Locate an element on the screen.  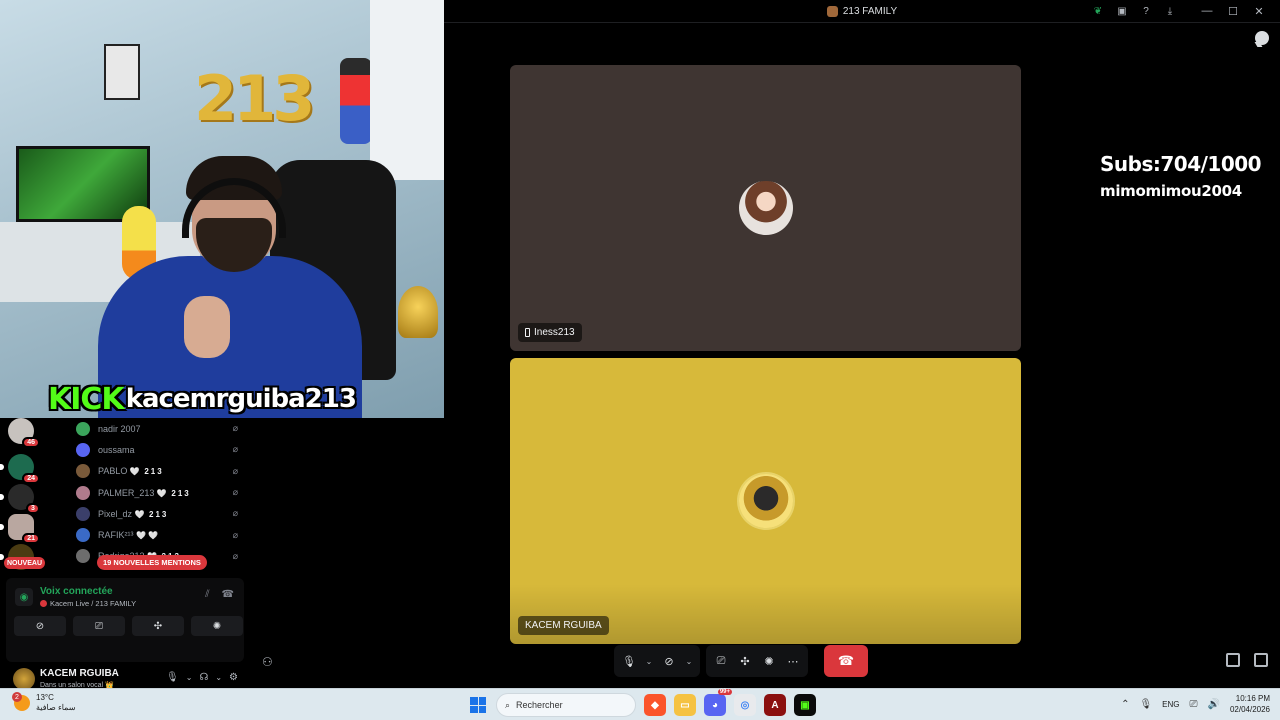
voice-status: Voix connectée is located at coordinates (76, 591).